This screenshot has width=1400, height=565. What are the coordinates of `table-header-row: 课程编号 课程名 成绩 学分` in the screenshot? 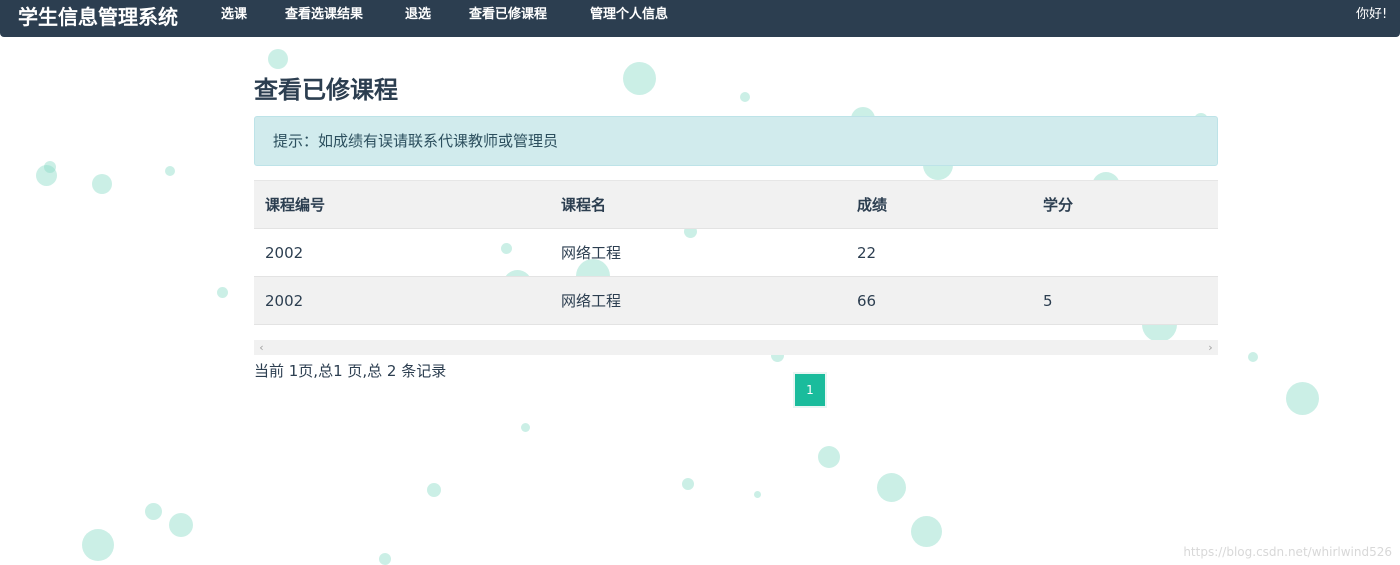 It's located at (736, 204).